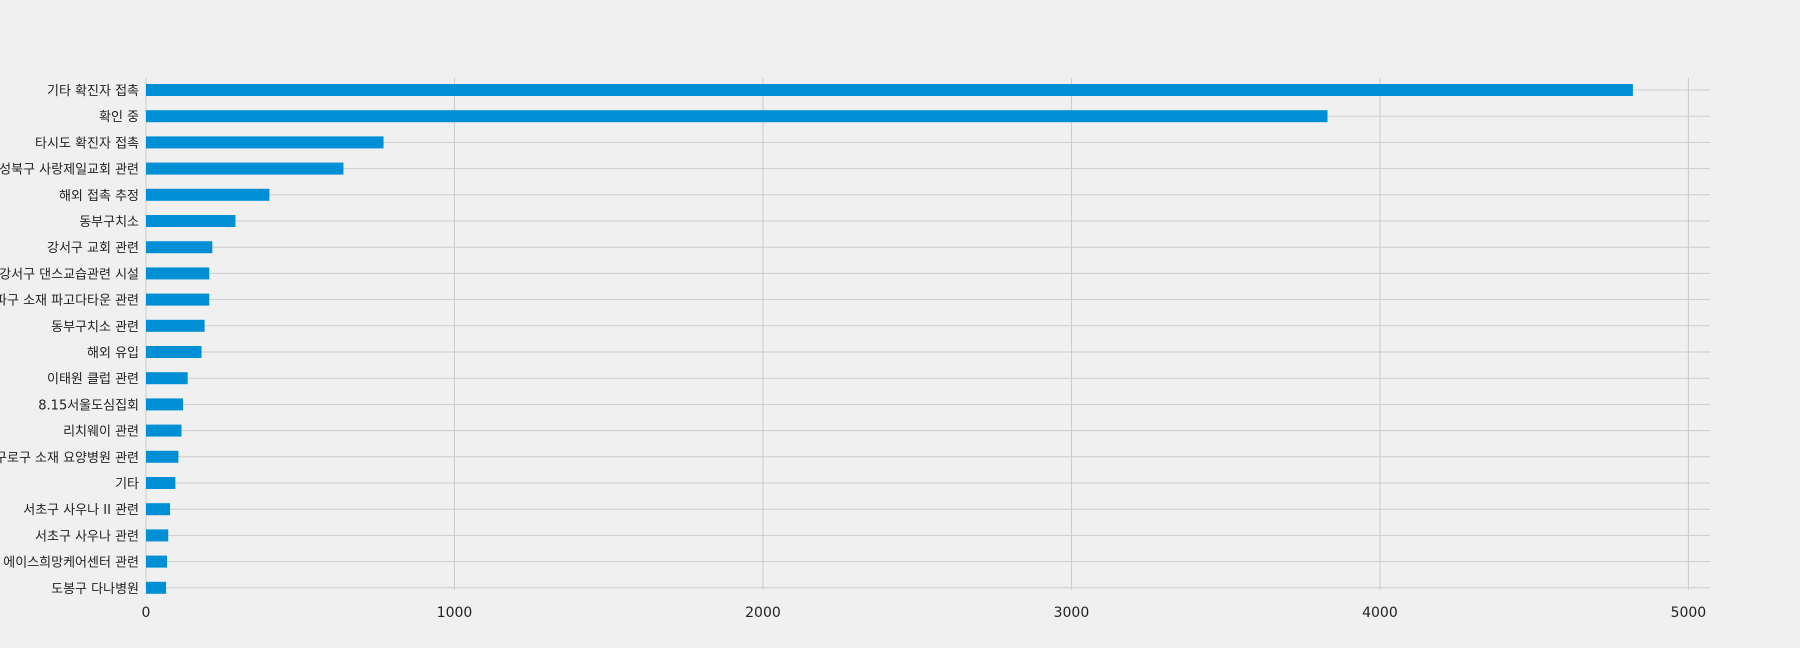 The height and width of the screenshot is (648, 1800). What do you see at coordinates (93, 248) in the screenshot?
I see `category-label: 강서구 교회 관련` at bounding box center [93, 248].